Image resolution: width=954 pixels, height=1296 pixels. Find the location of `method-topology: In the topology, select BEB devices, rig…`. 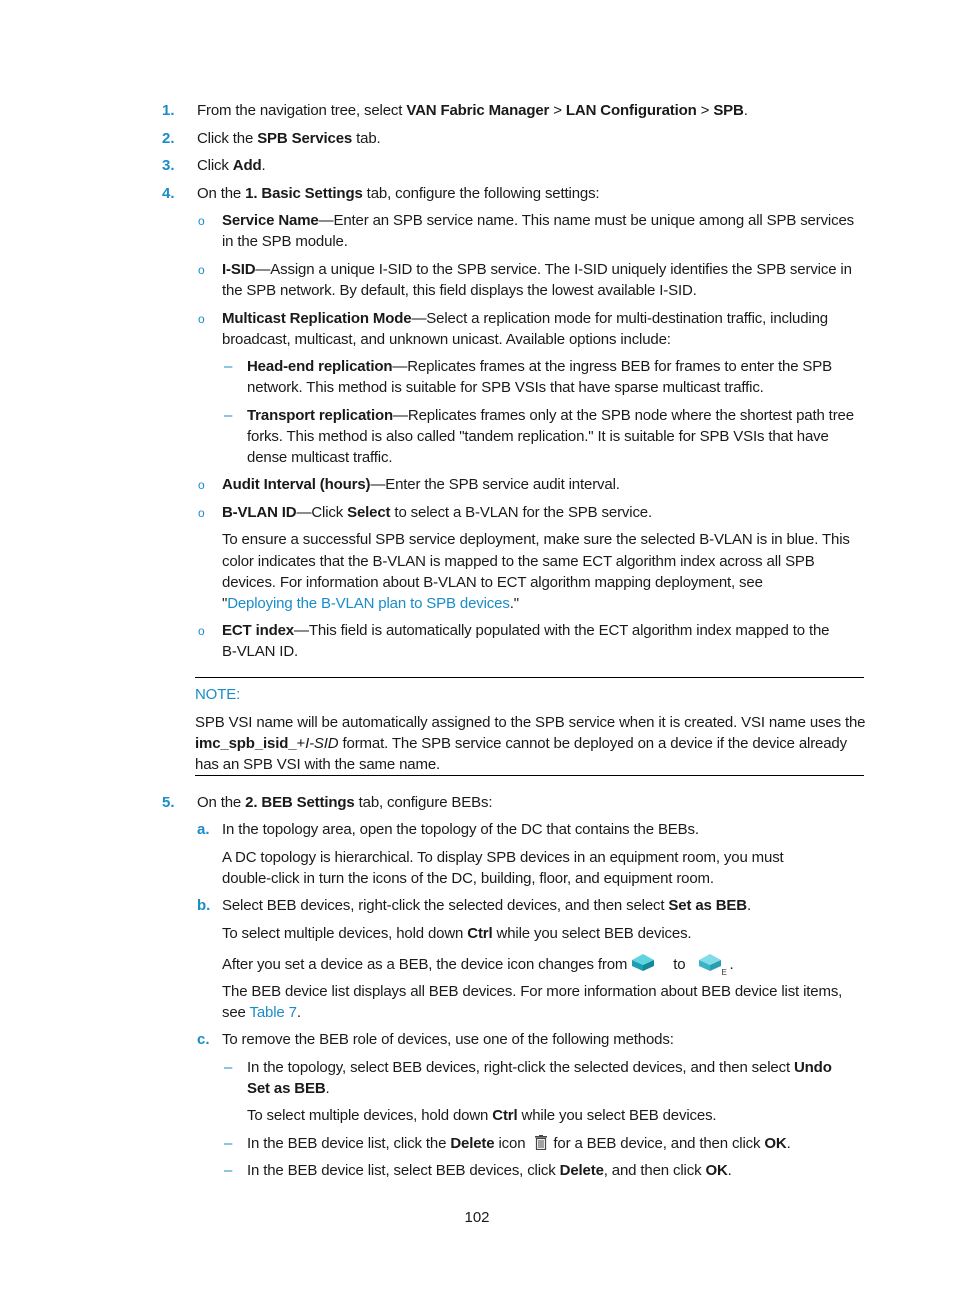

method-topology: In the topology, select BEB devices, rig… is located at coordinates (539, 1067).